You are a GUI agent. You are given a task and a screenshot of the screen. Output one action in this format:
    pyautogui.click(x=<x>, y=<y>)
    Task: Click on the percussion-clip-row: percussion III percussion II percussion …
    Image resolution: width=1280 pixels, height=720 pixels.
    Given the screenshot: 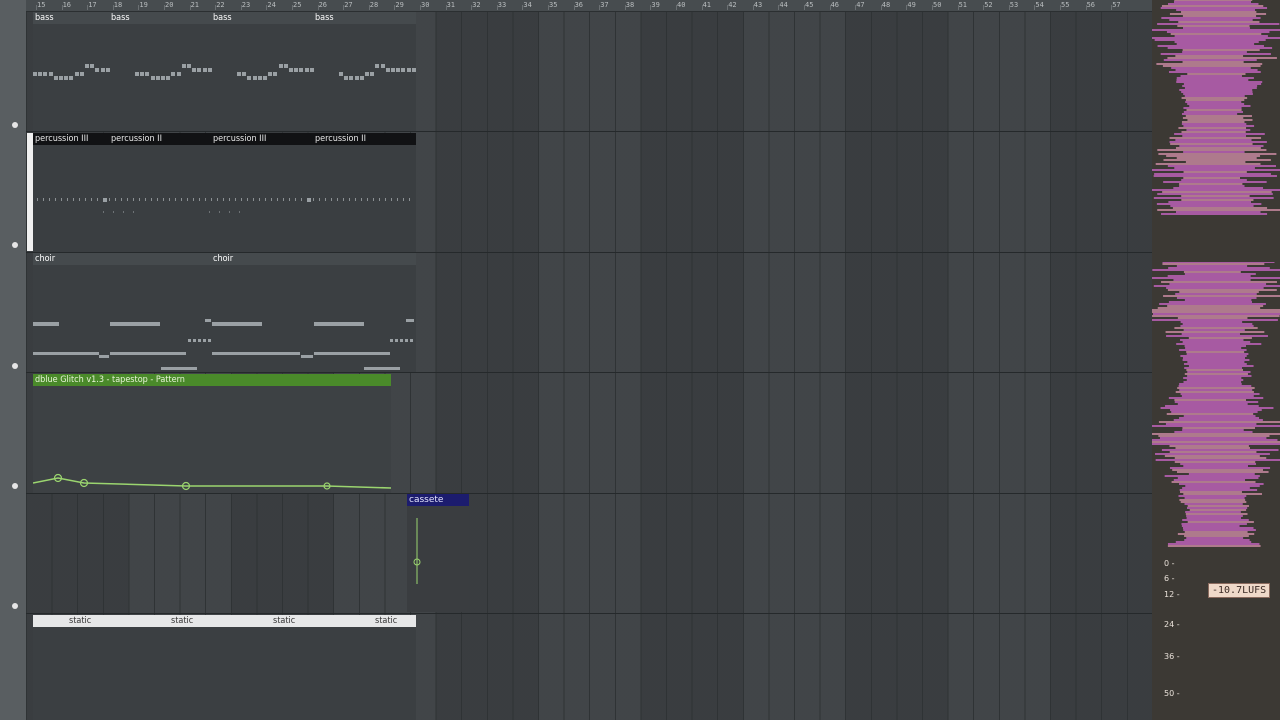 What is the action you would take?
    pyautogui.click(x=224, y=192)
    